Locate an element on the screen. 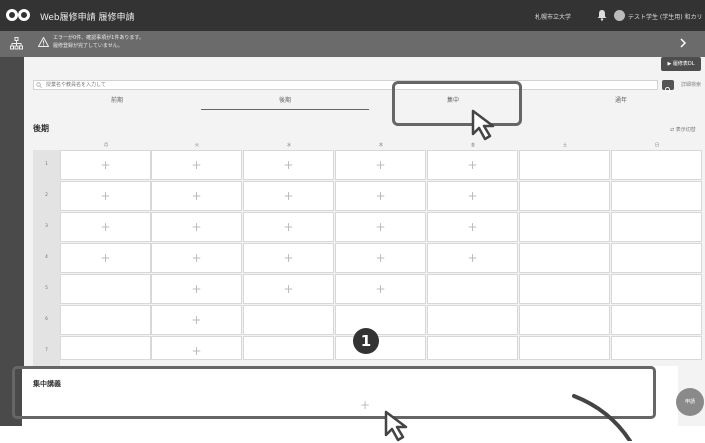 This screenshot has width=705, height=443. search-input is located at coordinates (345, 85).